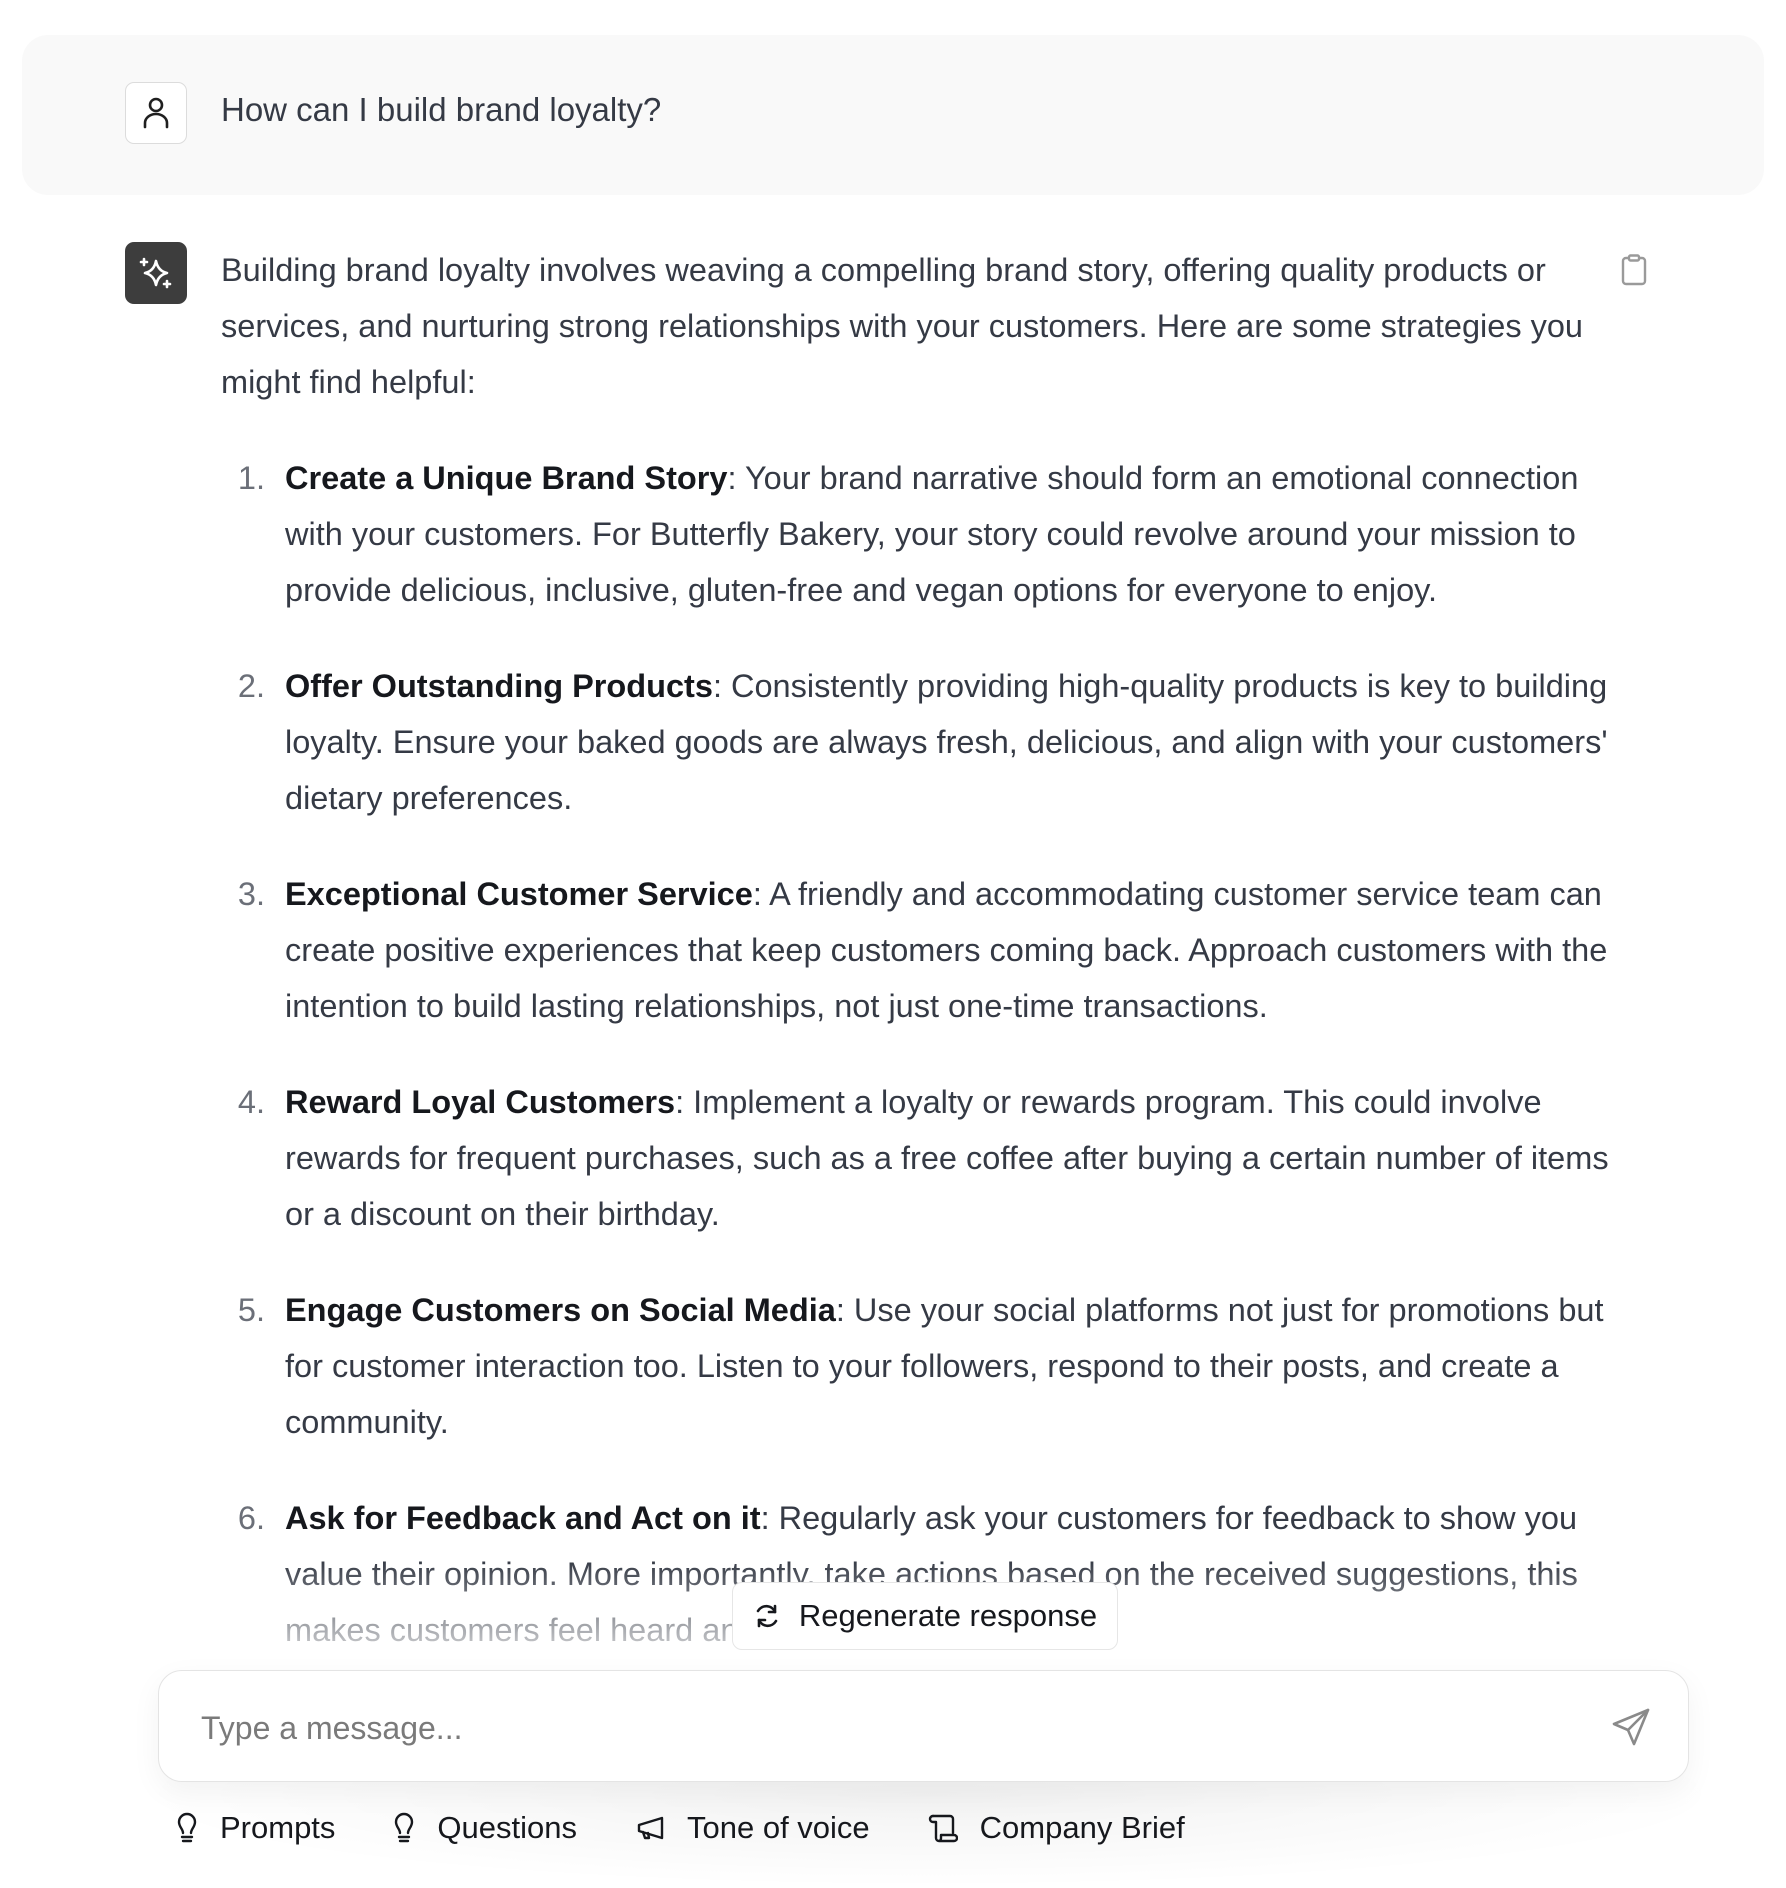  Describe the element at coordinates (778, 1827) in the screenshot. I see `tone-of-voice-label: Tone of voice` at that location.